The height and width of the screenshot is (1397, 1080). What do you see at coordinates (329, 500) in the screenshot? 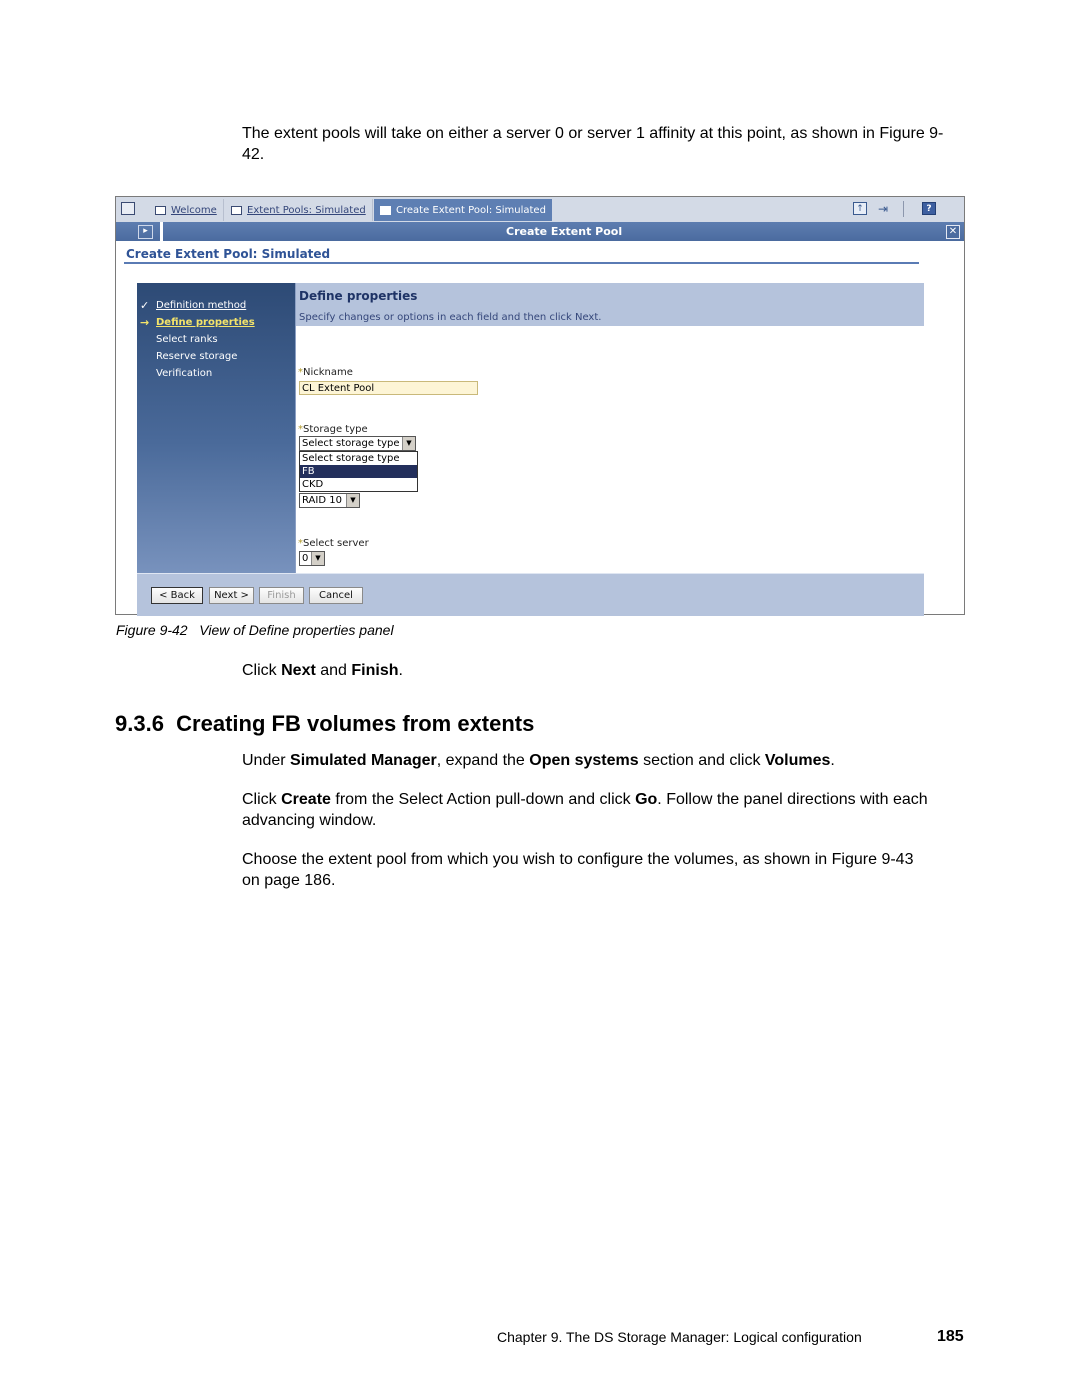
I see `raid-type-select: RAID 10 ▼` at bounding box center [329, 500].